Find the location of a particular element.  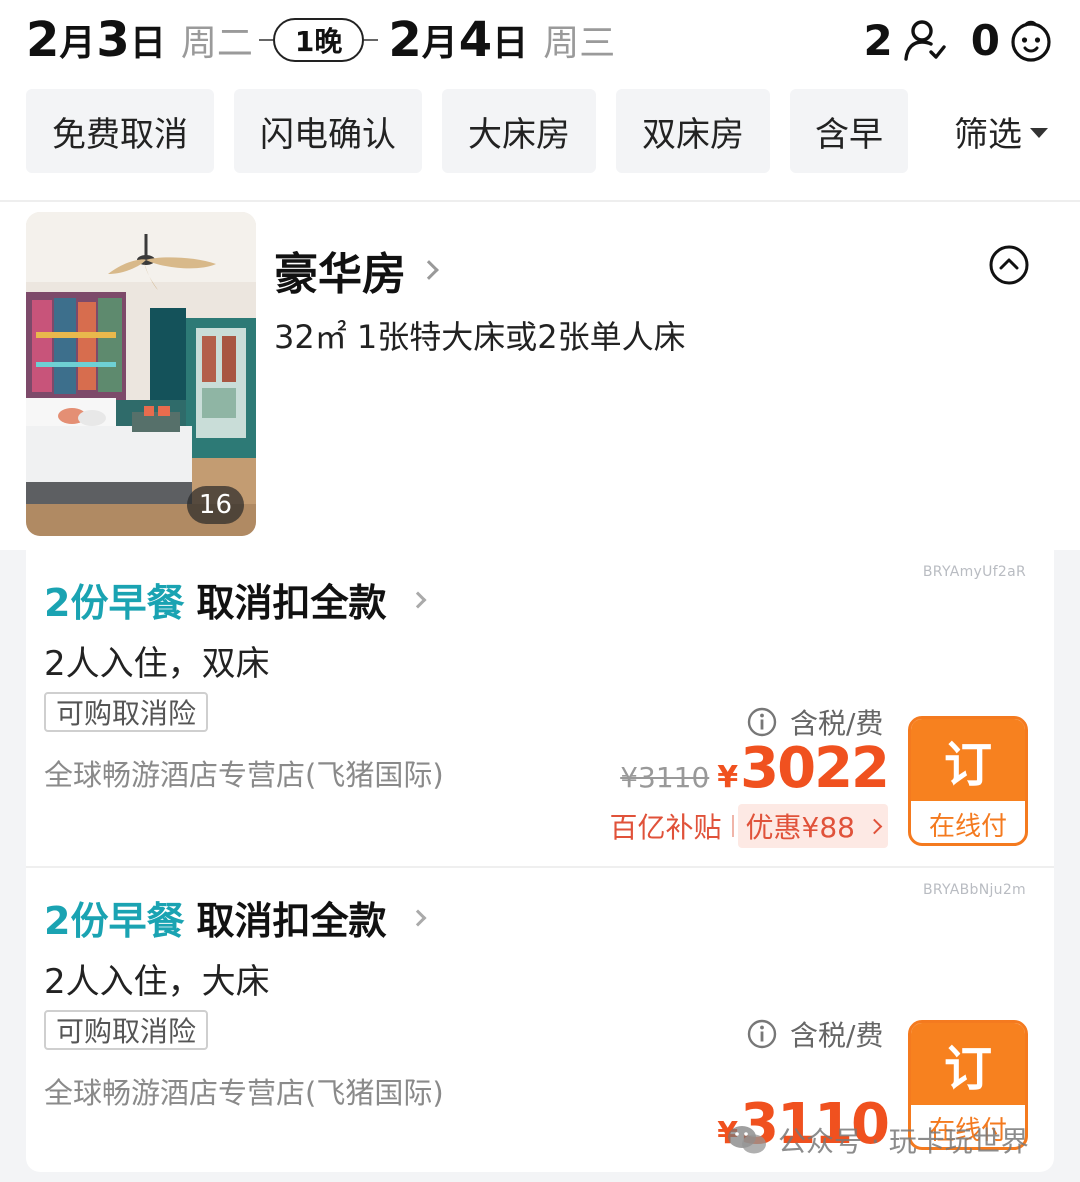

checkin-weekday: 周二 is located at coordinates (216, 43).